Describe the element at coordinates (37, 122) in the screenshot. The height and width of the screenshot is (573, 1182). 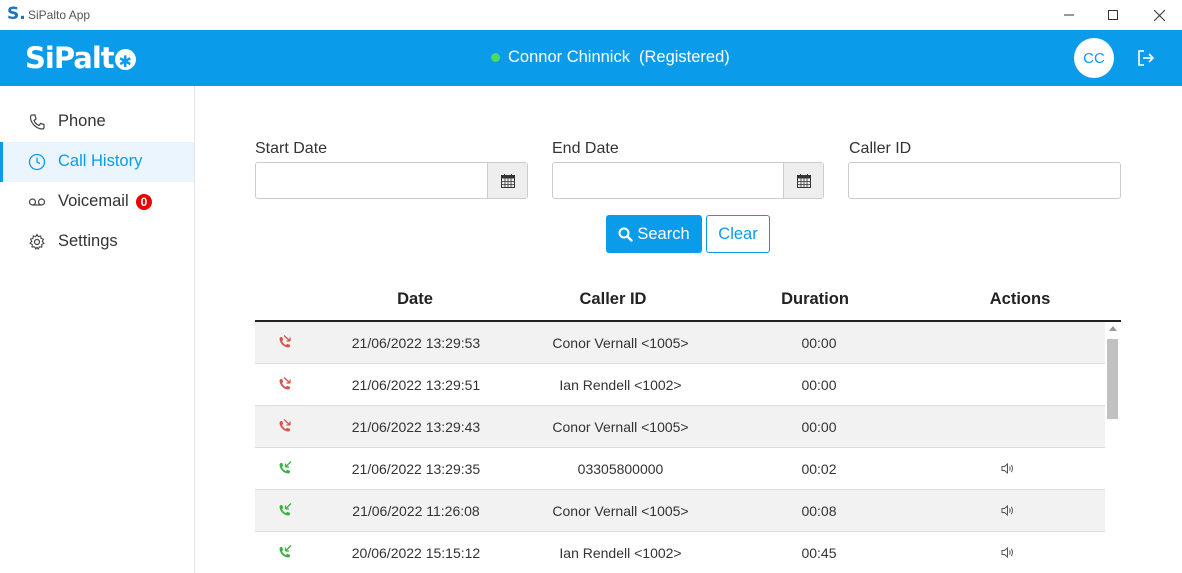
I see `phone-icon` at that location.